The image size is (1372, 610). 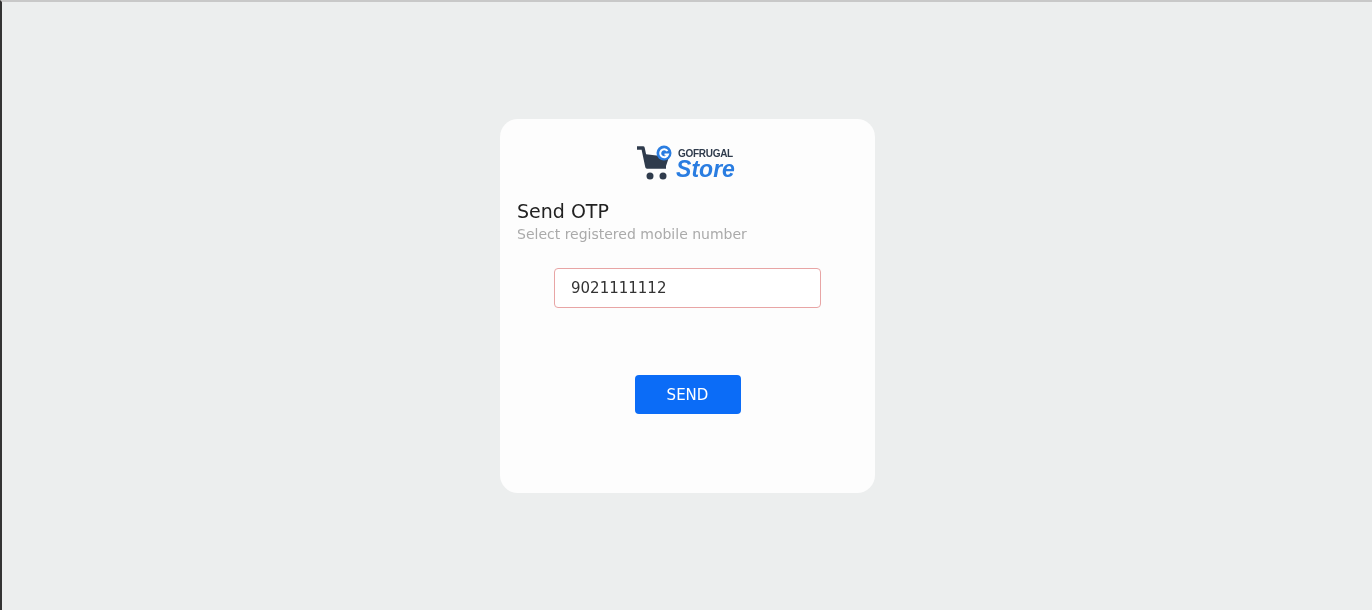 I want to click on brand-name: GOFRUGAL, so click(x=706, y=154).